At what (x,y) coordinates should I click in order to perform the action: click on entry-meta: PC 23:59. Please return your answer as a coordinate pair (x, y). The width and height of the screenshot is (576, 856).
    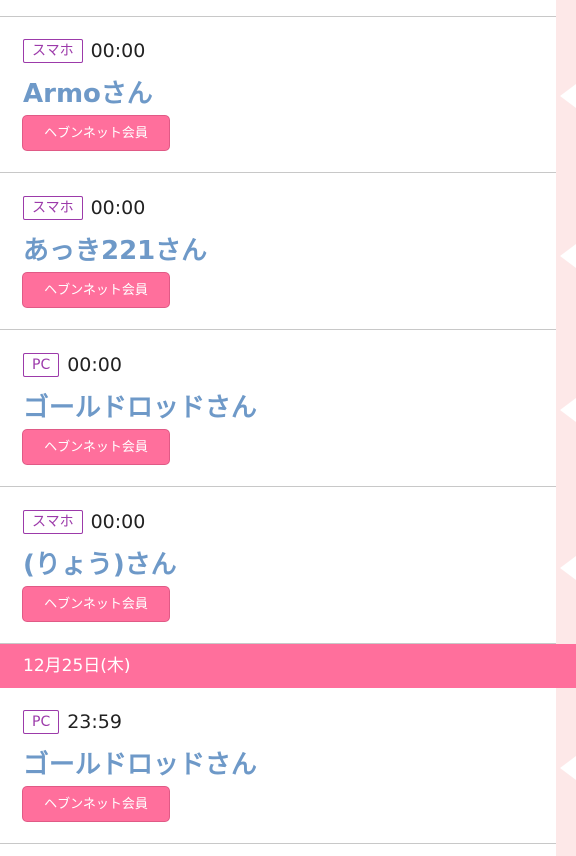
    Looking at the image, I should click on (72, 722).